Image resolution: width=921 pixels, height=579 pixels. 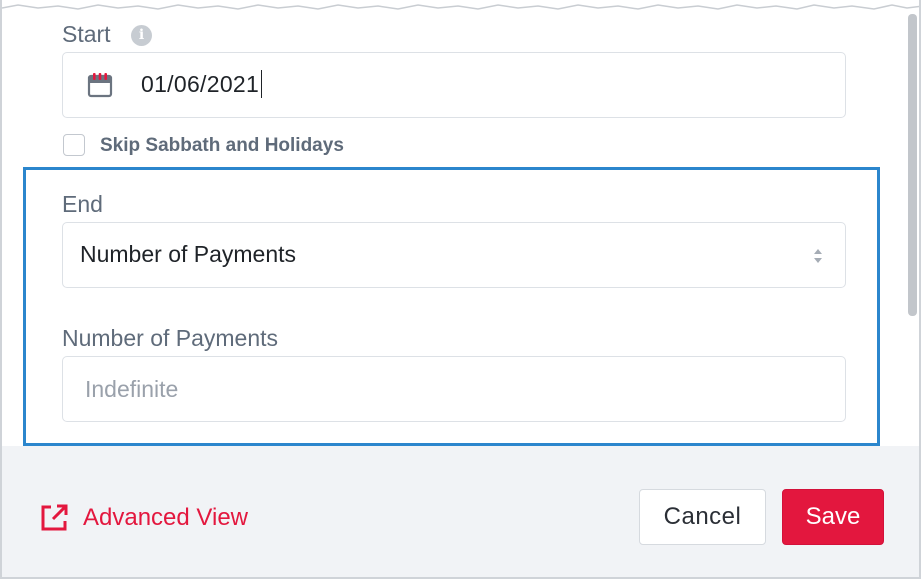 What do you see at coordinates (222, 146) in the screenshot?
I see `skip-sabbath-label: Skip Sabbath and Holidays` at bounding box center [222, 146].